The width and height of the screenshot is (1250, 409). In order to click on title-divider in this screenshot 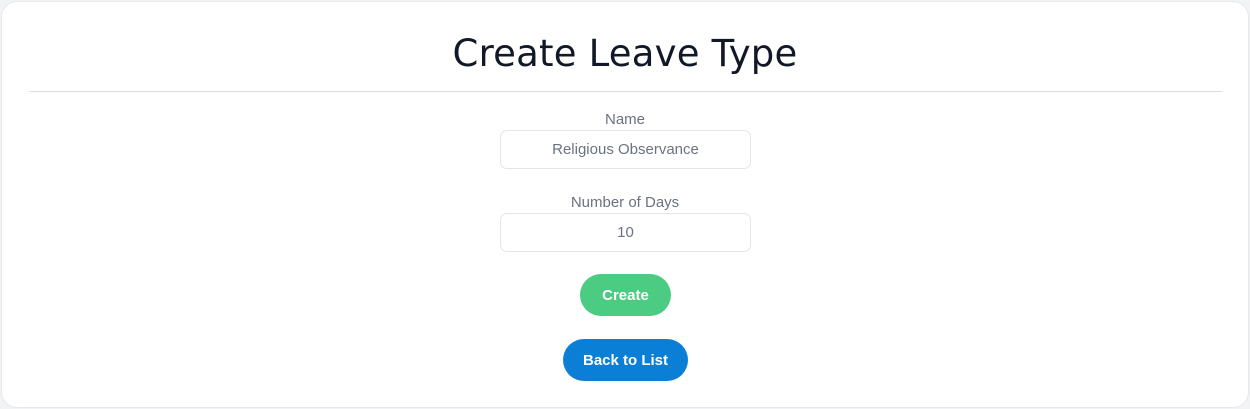, I will do `click(625, 91)`.